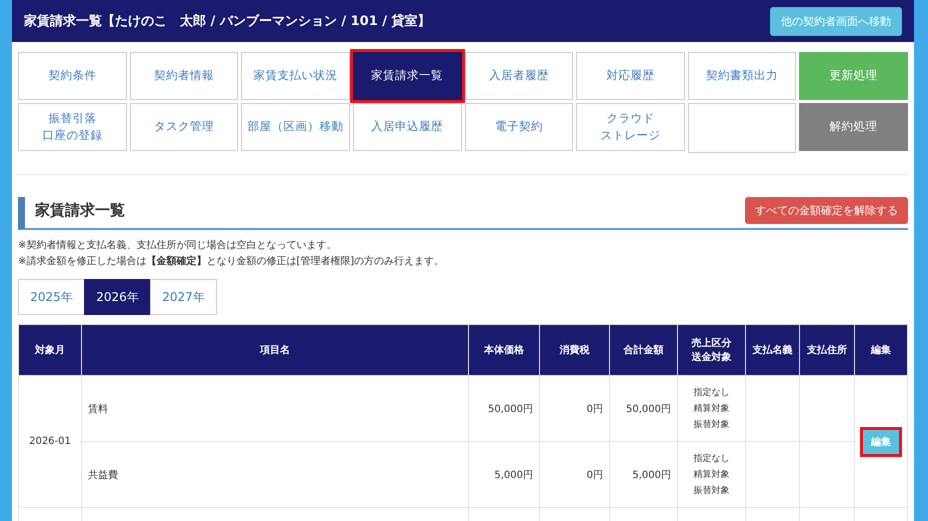 The image size is (928, 521). Describe the element at coordinates (644, 475) in the screenshot. I see `total-cell: 5,000円` at that location.